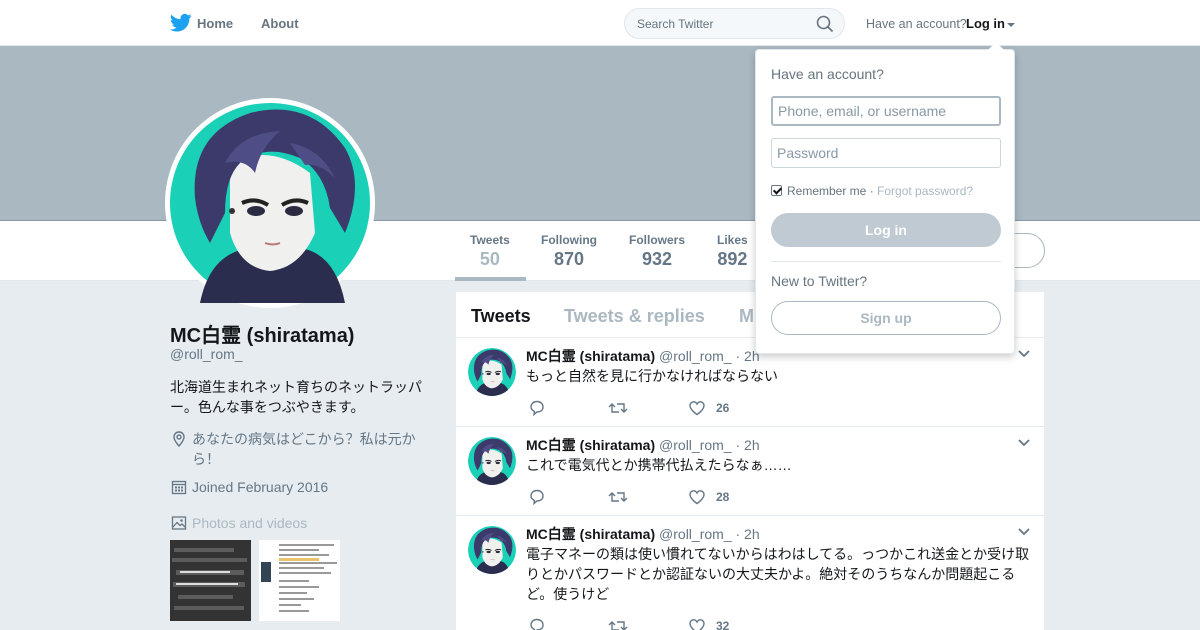 The image size is (1200, 630). What do you see at coordinates (304, 449) in the screenshot?
I see `location-text: あなたの病気はどこから？私は元から！` at bounding box center [304, 449].